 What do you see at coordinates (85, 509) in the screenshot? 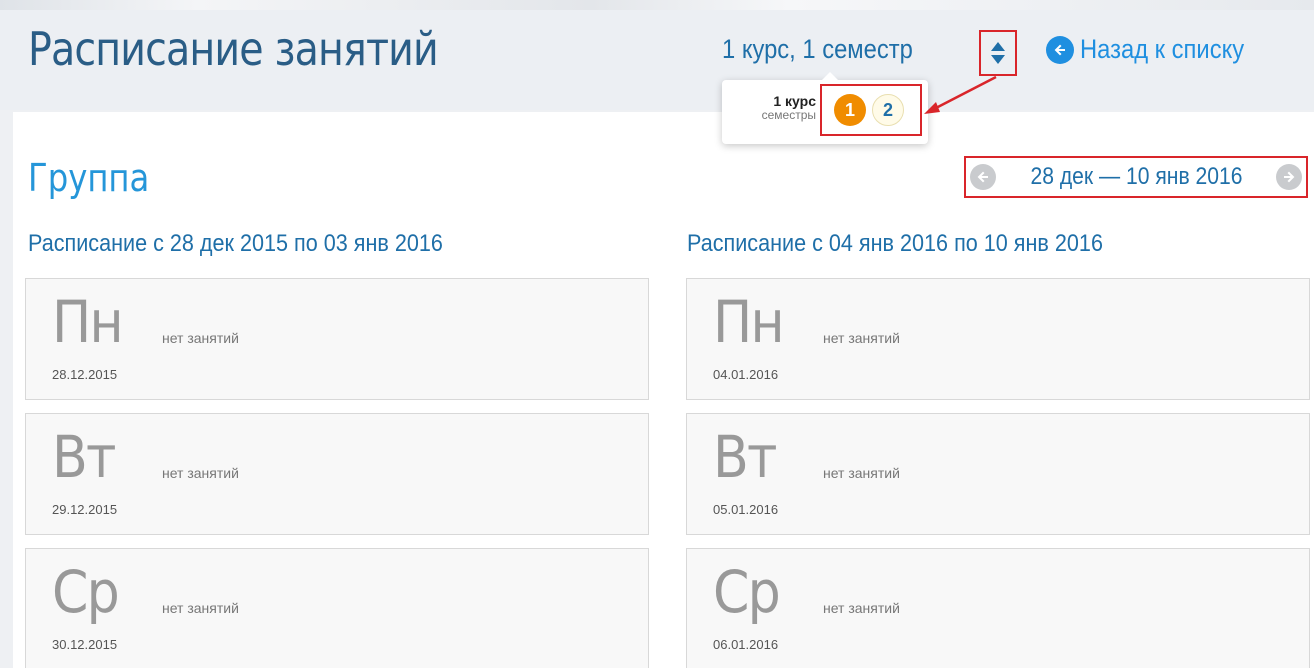
I see `day-date: 29.12.2015` at bounding box center [85, 509].